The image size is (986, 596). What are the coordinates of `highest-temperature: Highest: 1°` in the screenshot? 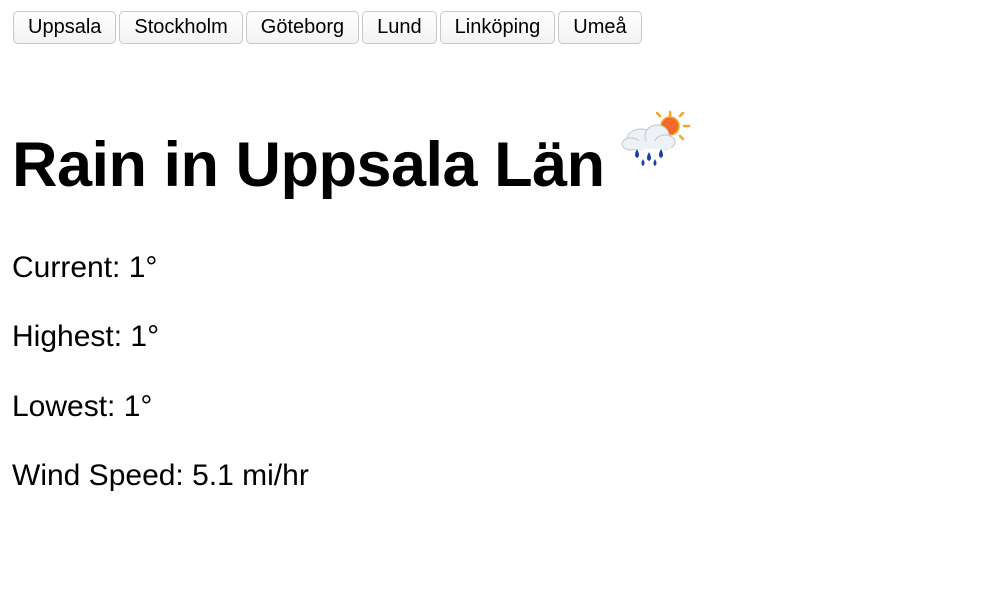 It's located at (86, 336).